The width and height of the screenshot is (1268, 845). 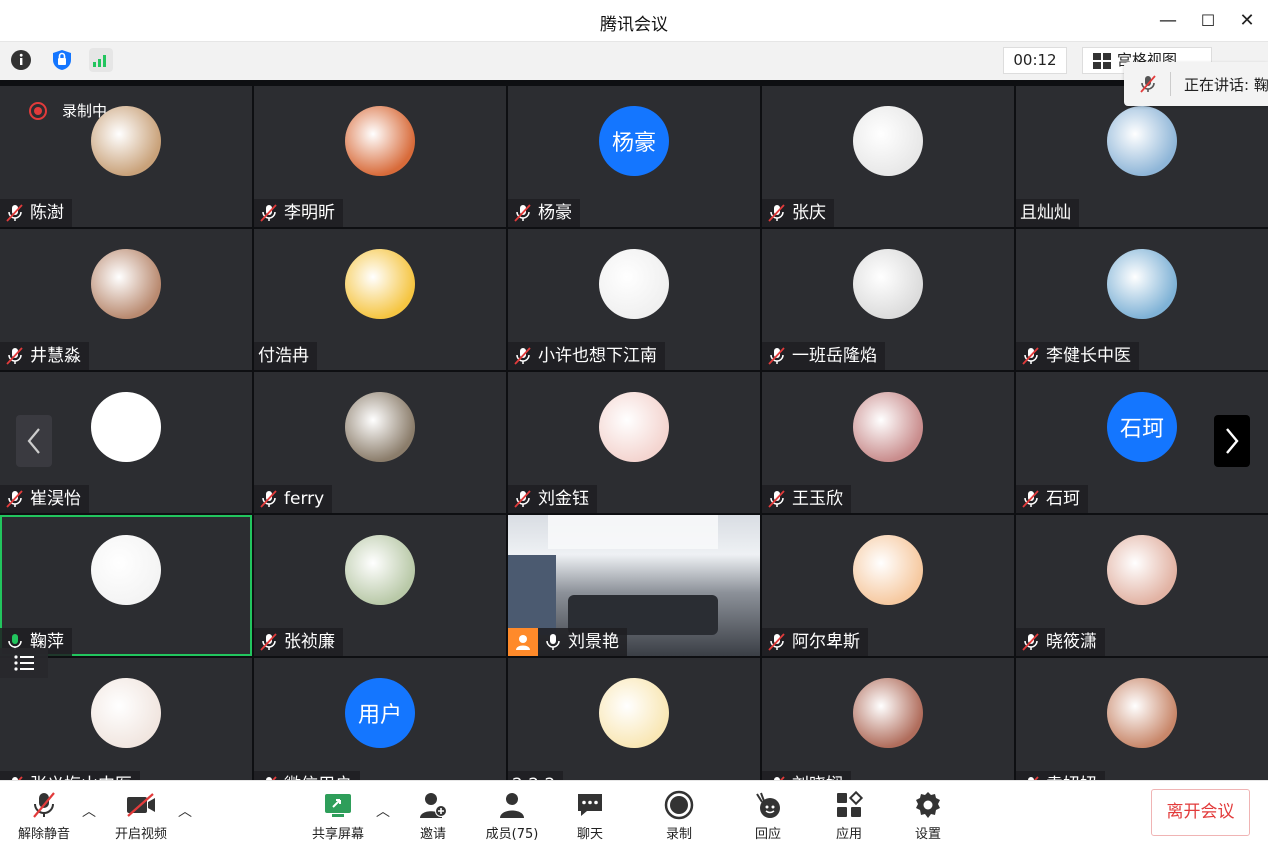 What do you see at coordinates (380, 156) in the screenshot?
I see `participant-tile: 李明昕` at bounding box center [380, 156].